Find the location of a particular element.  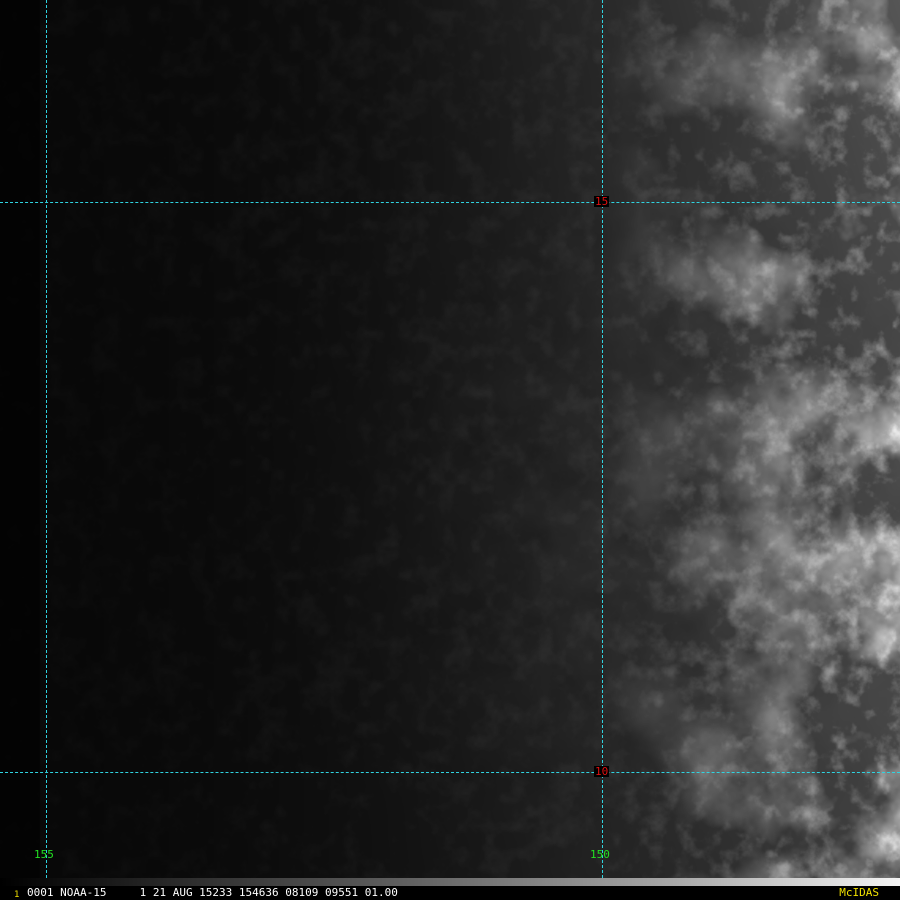

longitude-label-150: 150 is located at coordinates (600, 854).